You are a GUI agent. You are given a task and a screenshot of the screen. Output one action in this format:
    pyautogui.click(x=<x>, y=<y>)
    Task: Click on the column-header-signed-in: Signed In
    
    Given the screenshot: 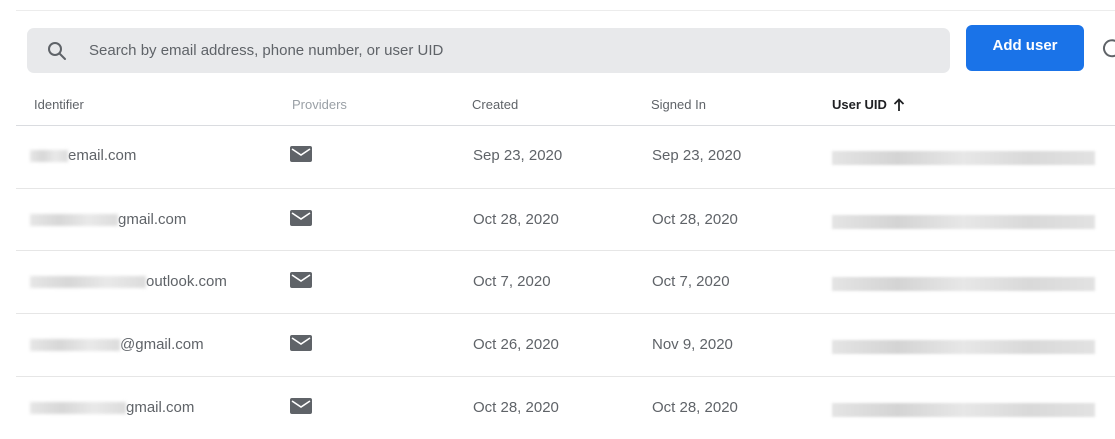 What is the action you would take?
    pyautogui.click(x=678, y=104)
    